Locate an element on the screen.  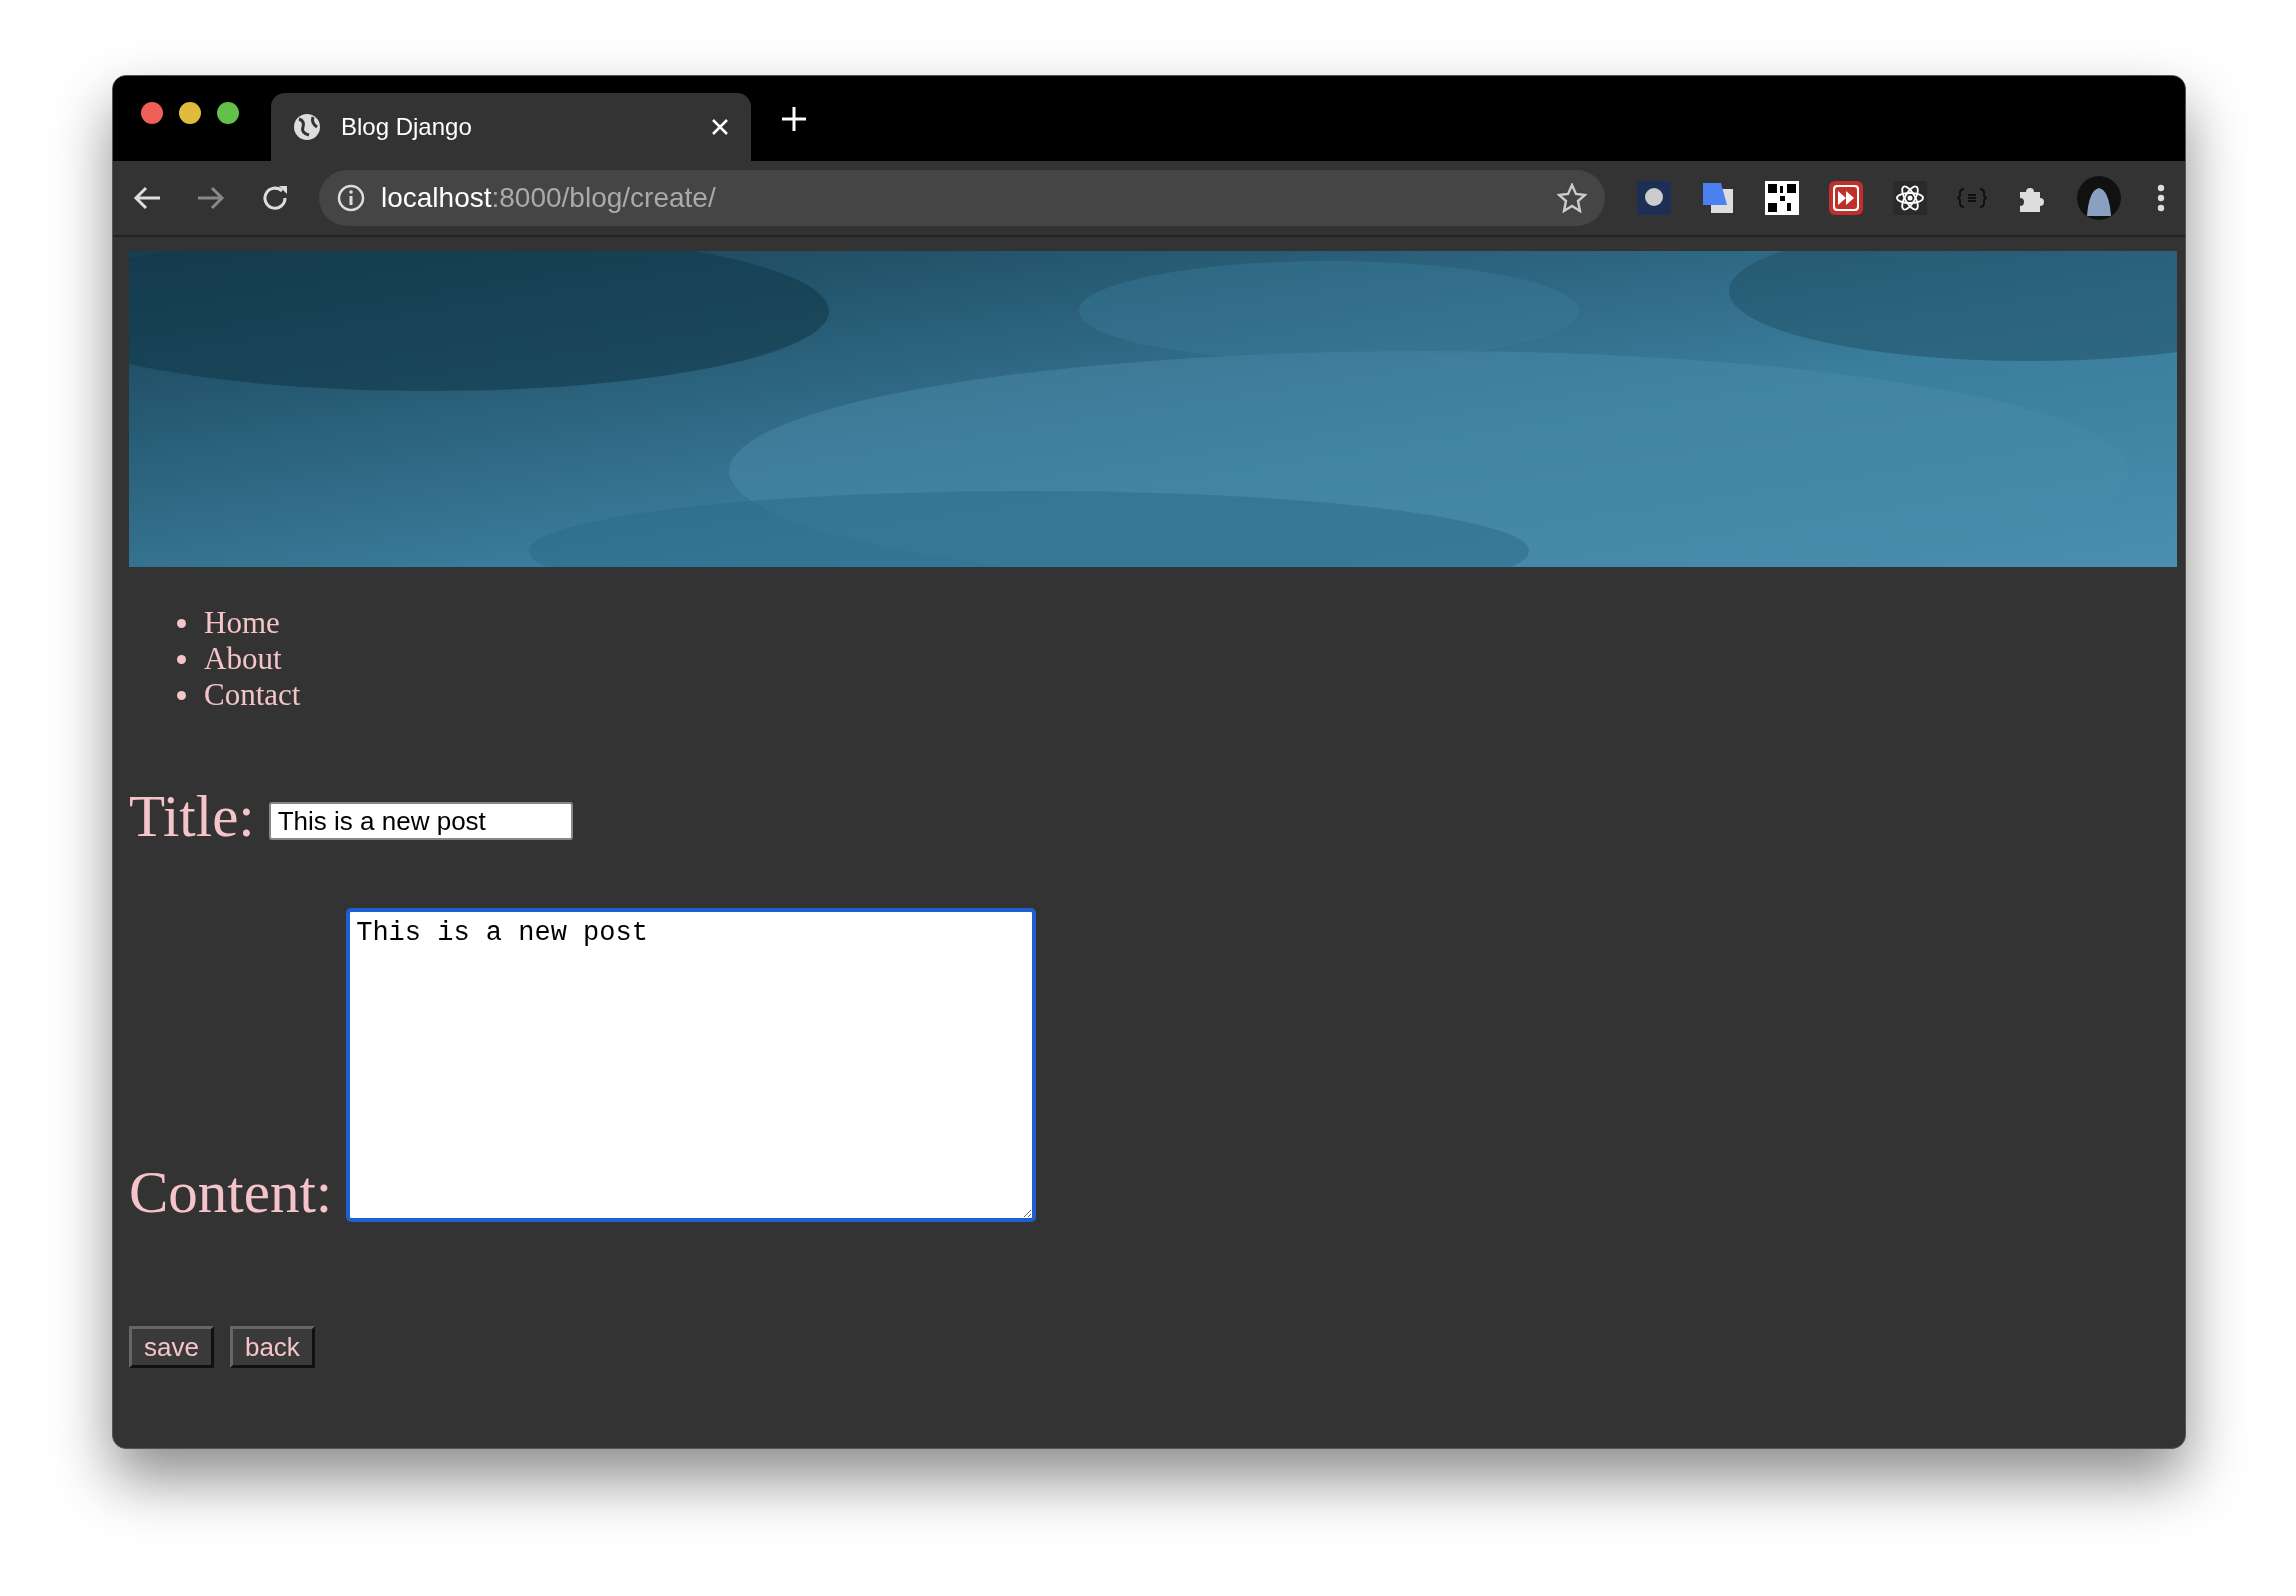
field-label: Content: is located at coordinates (231, 1192).